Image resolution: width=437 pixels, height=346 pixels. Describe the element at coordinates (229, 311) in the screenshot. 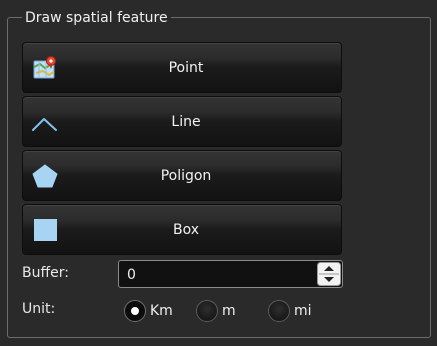

I see `unit-m-label: m` at that location.